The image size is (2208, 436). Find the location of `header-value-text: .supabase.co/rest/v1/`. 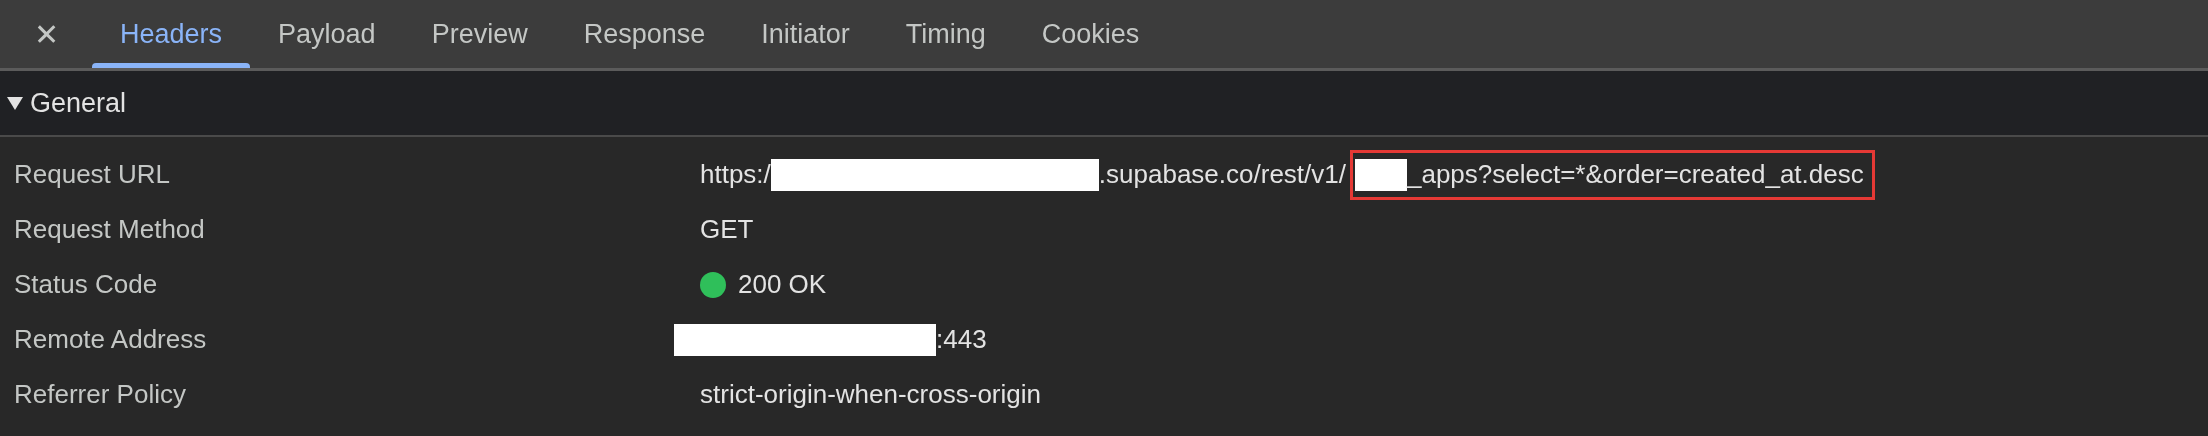

header-value-text: .supabase.co/rest/v1/ is located at coordinates (1222, 174).